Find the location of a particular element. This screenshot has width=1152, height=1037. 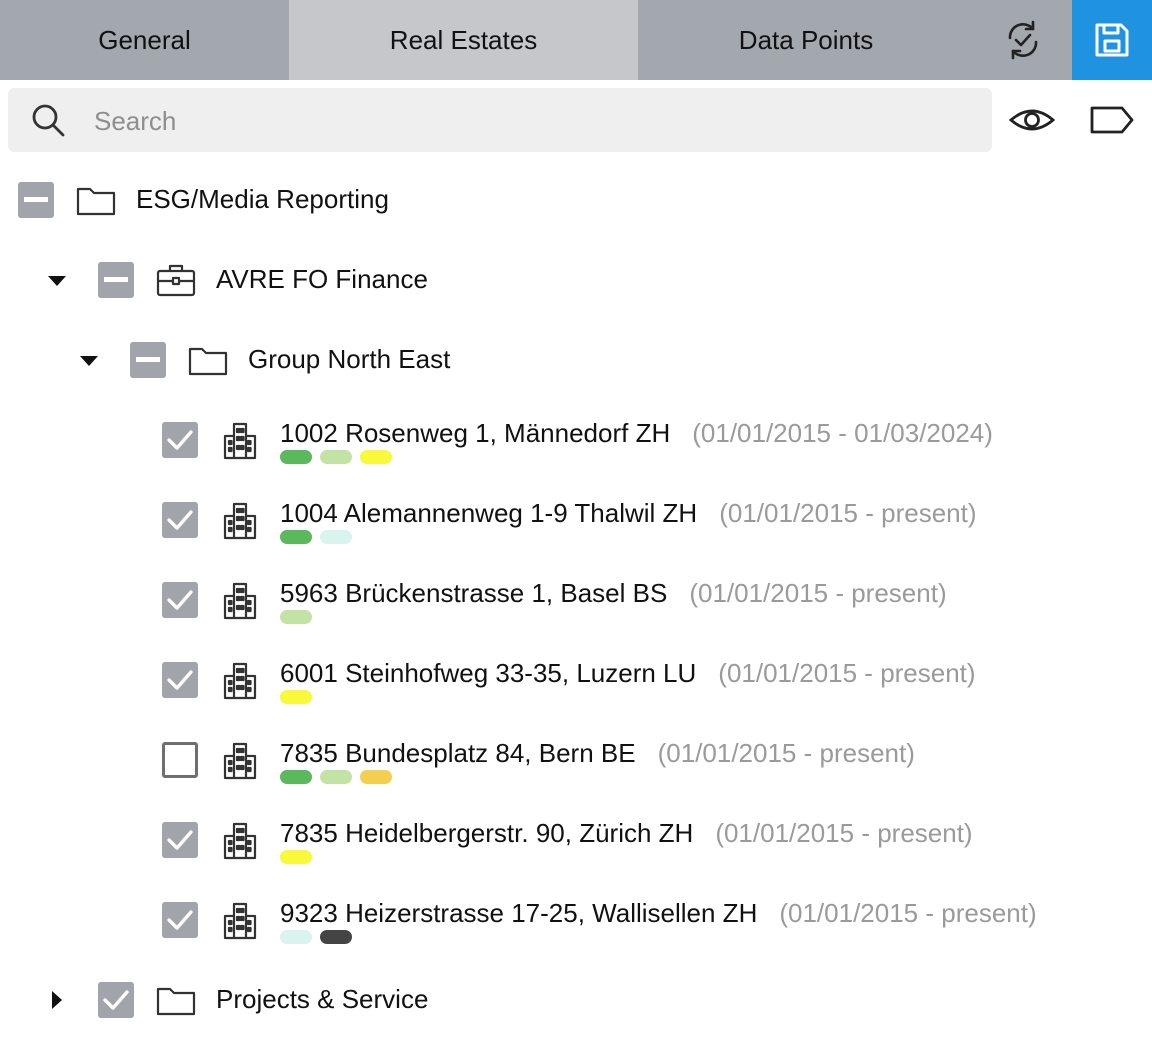

caret-right-icon is located at coordinates (57, 1000).